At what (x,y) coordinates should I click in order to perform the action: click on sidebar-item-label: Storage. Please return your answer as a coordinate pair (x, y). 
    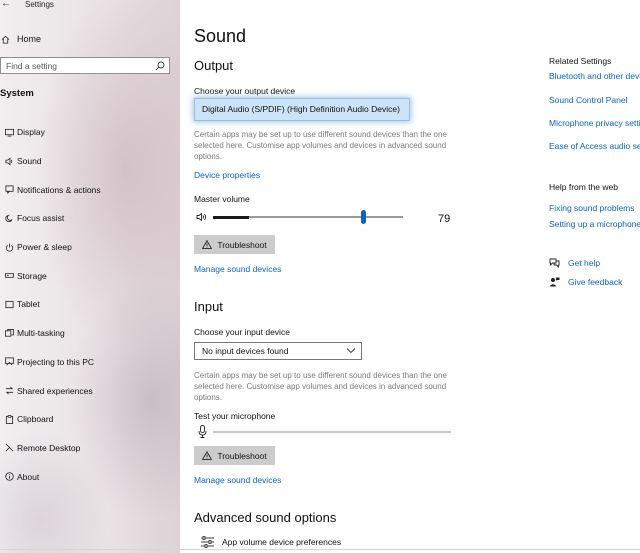
    Looking at the image, I should click on (32, 275).